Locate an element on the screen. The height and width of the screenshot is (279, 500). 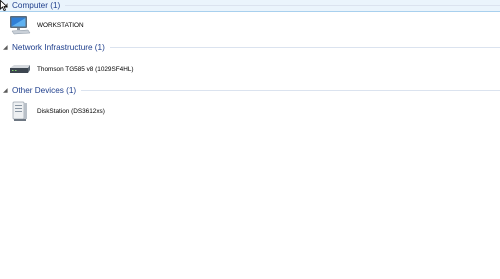
device-label-workstation: WORKSTATION is located at coordinates (60, 25).